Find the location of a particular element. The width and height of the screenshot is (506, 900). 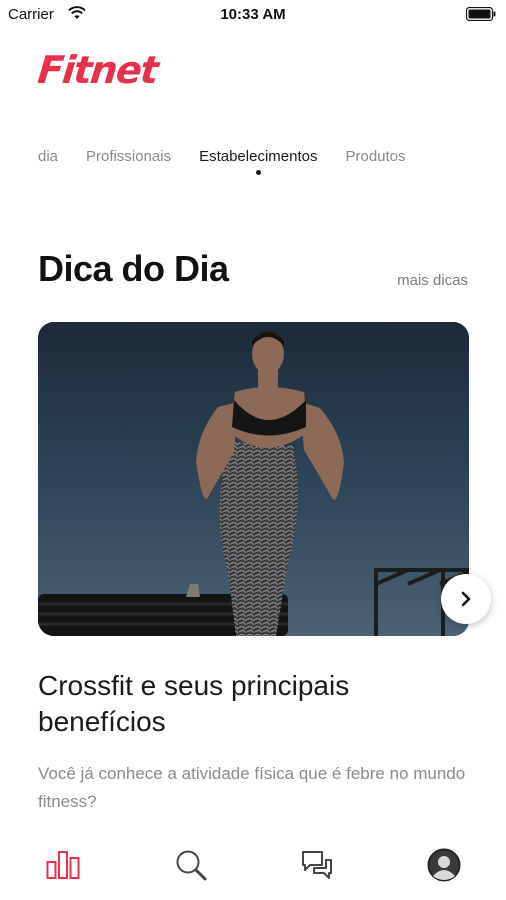

avatar-icon is located at coordinates (444, 865).